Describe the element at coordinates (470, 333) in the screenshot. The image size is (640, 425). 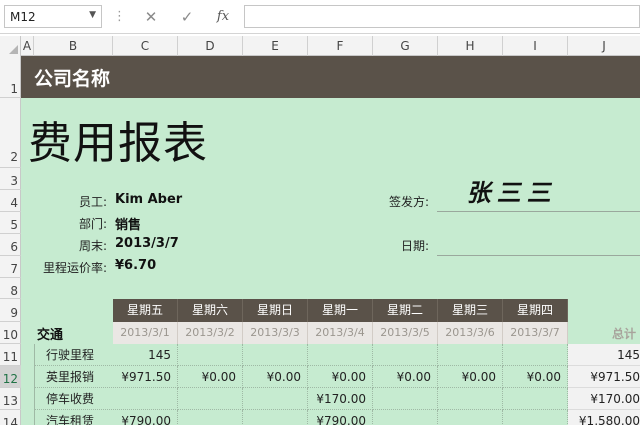
I see `date-header-6: 2013/3/6` at that location.